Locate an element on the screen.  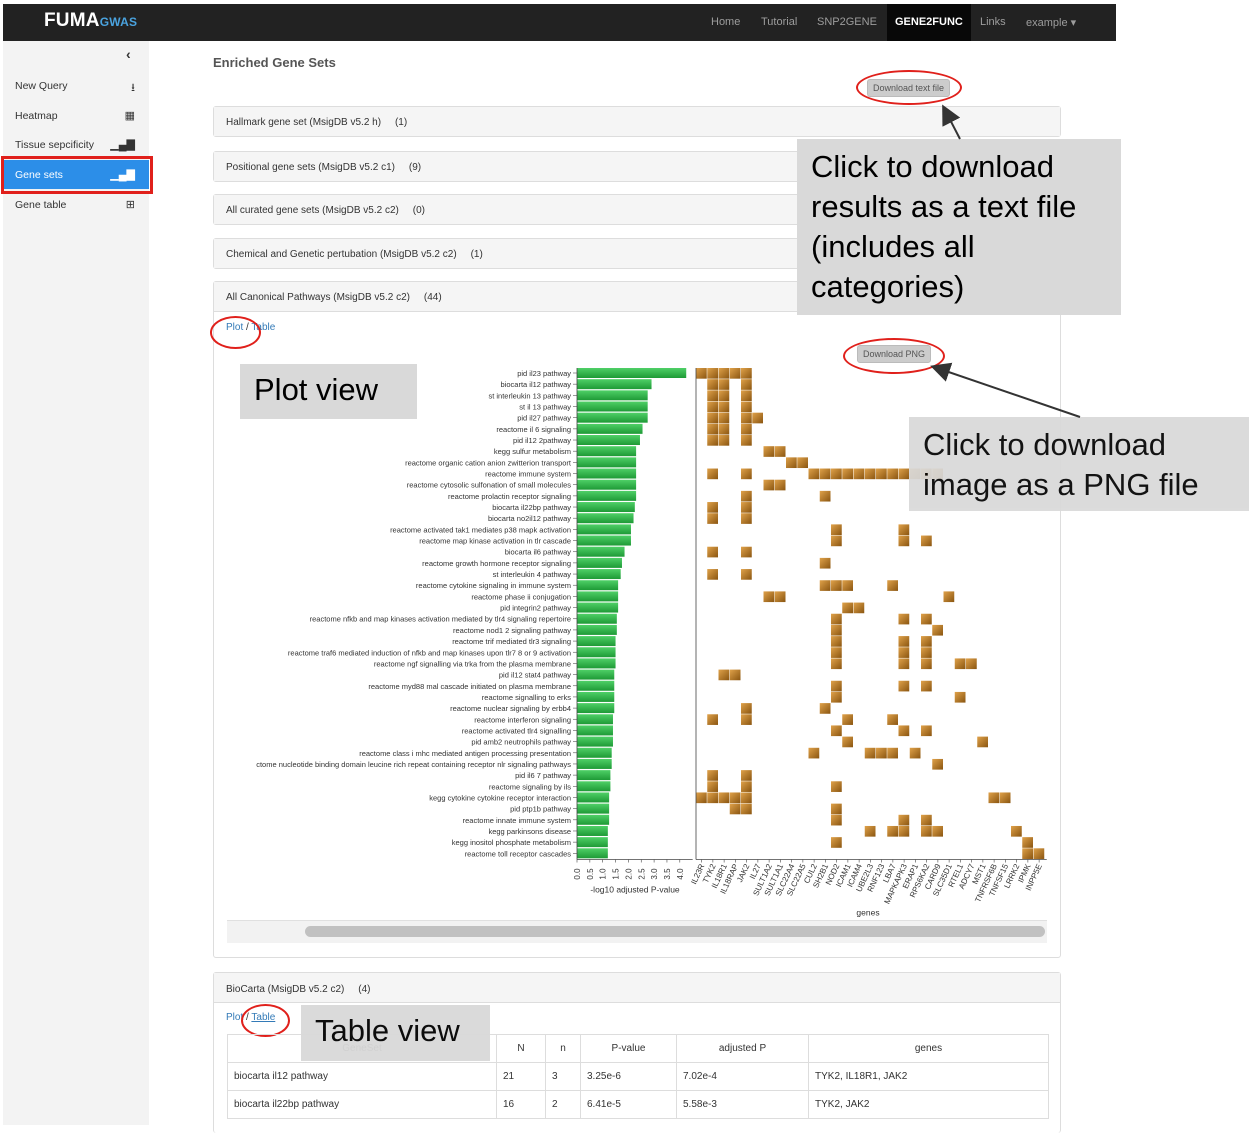
col-N: N is located at coordinates (521, 1048).